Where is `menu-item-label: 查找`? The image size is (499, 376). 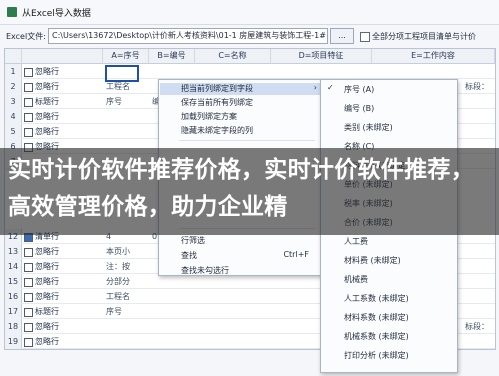 menu-item-label: 查找 is located at coordinates (189, 255).